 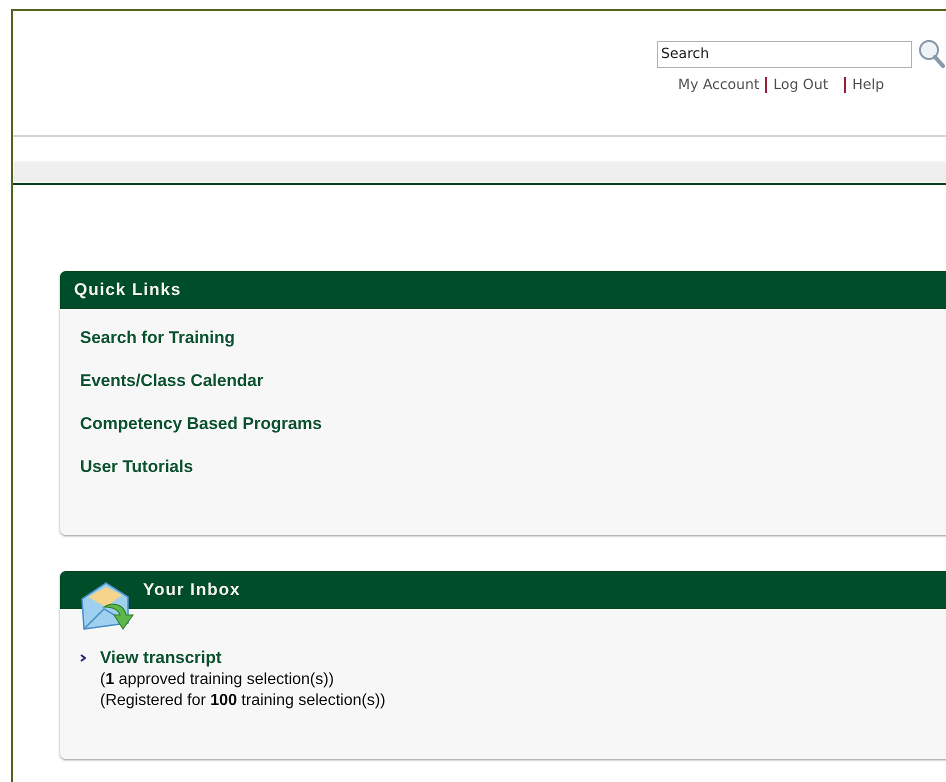 I want to click on quick-link: User Tutorials, so click(x=137, y=467).